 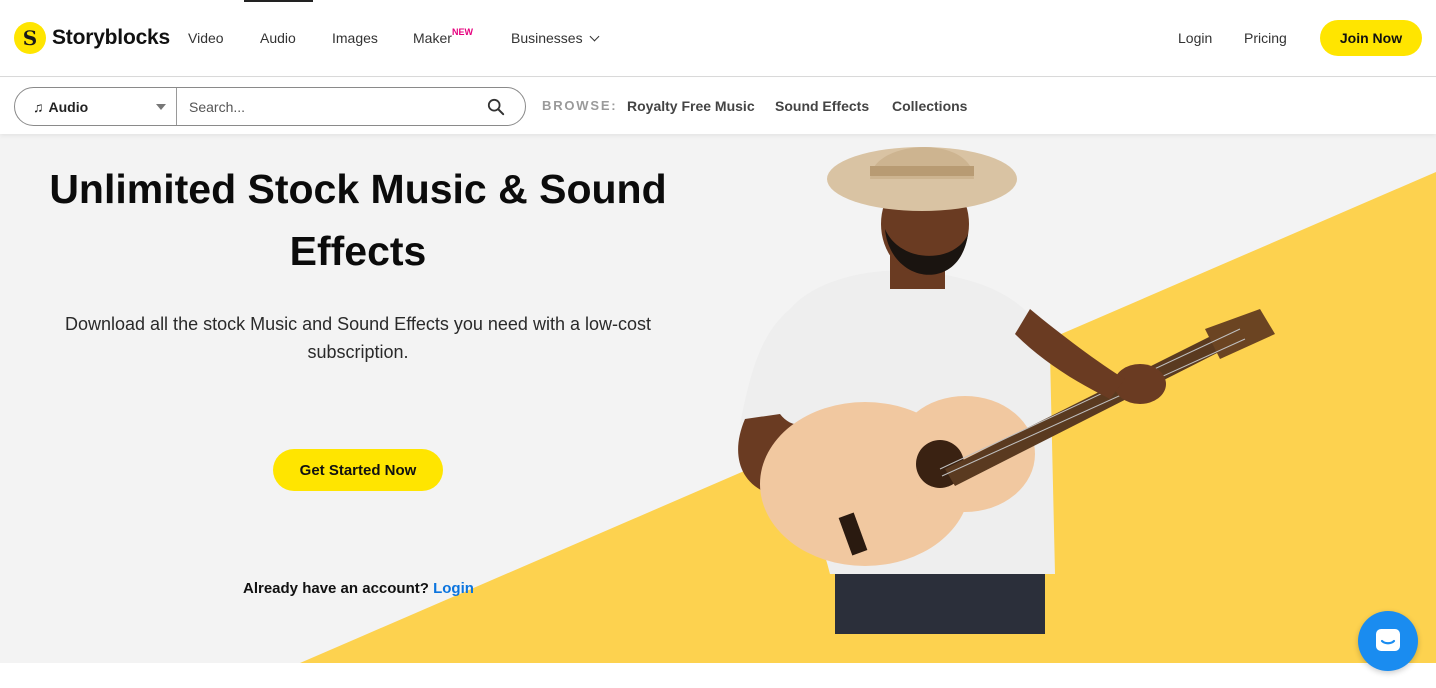 What do you see at coordinates (547, 38) in the screenshot?
I see `nav-businesses-label: Businesses` at bounding box center [547, 38].